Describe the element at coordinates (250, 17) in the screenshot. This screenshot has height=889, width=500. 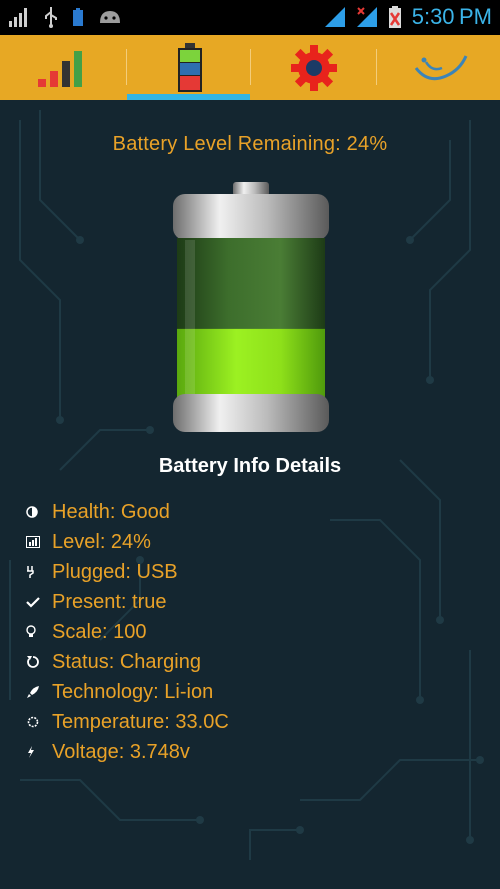
I see `status-bar: 5:30 PM` at that location.